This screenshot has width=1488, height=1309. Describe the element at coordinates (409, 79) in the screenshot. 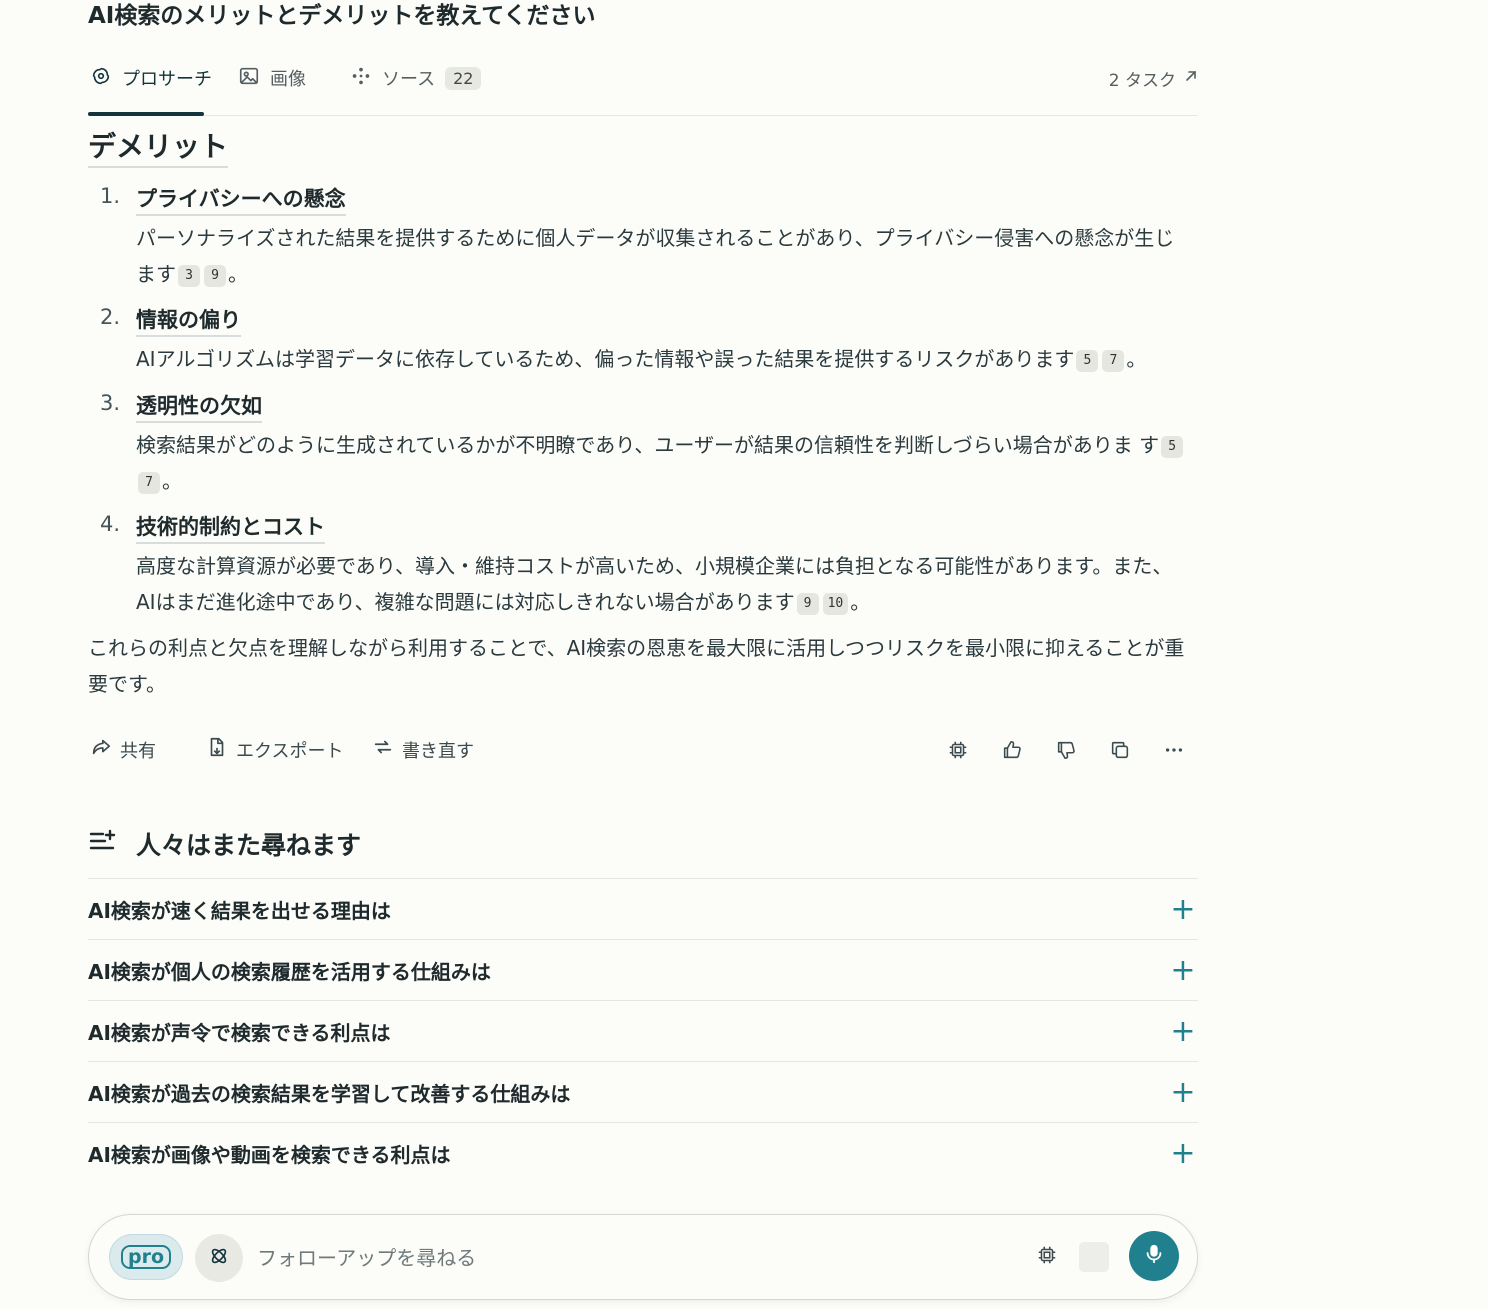

I see `tab-label: ソース` at that location.